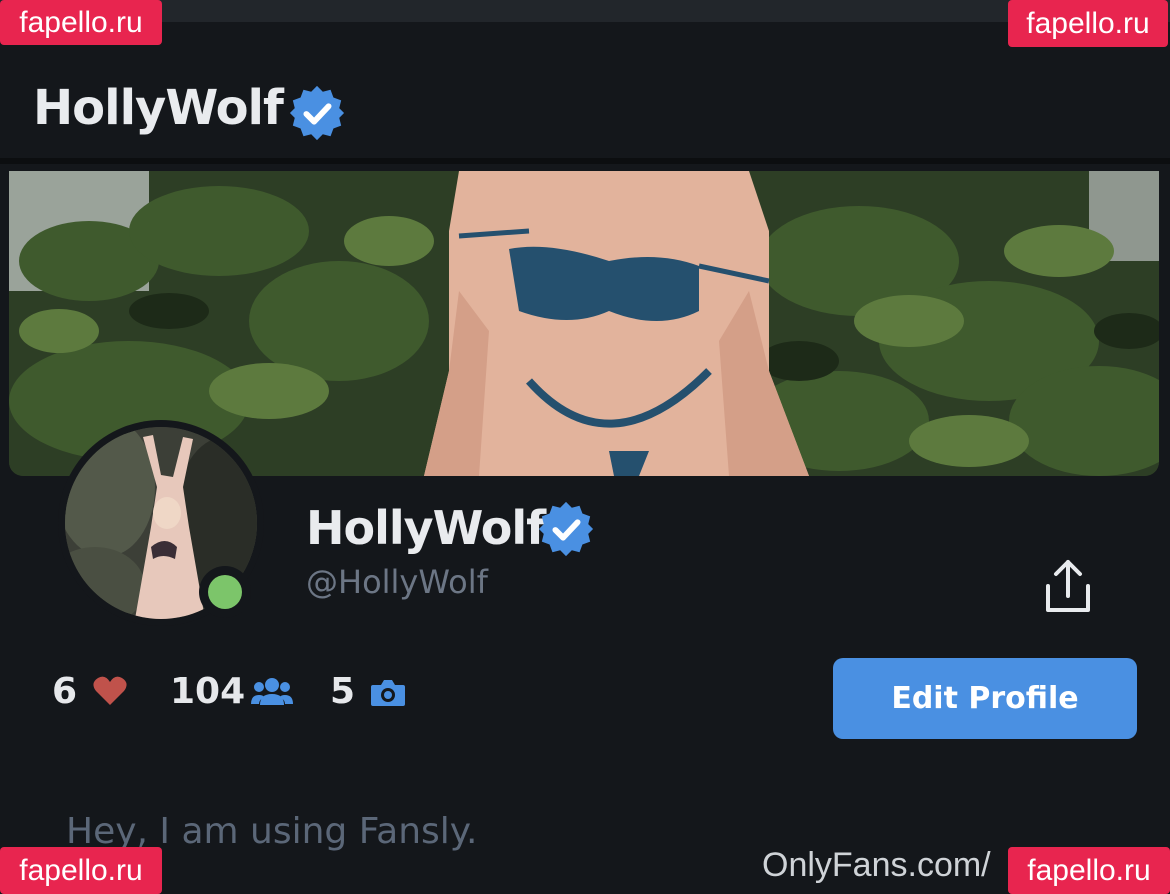  What do you see at coordinates (81, 22) in the screenshot?
I see `watermark-top-left: fapello.ru` at bounding box center [81, 22].